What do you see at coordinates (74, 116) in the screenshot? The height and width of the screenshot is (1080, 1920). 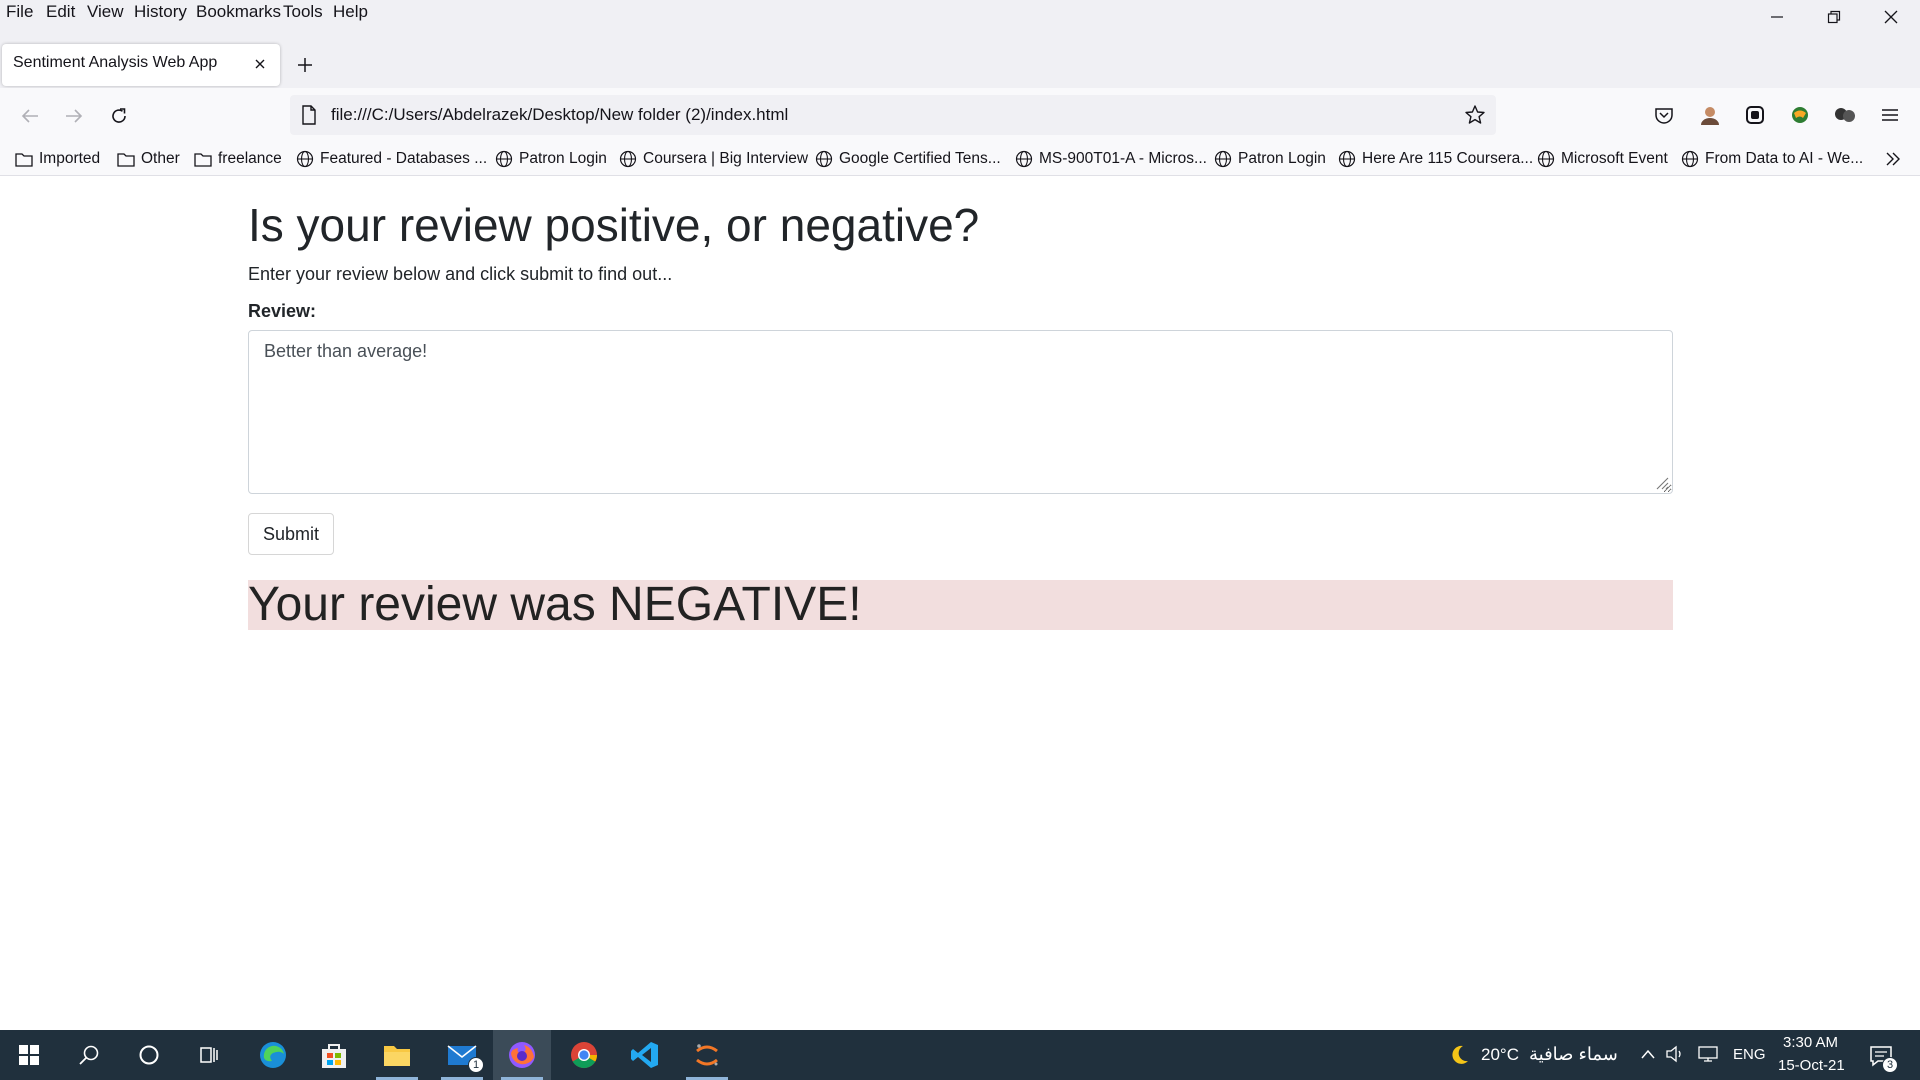 I see `forward-button` at bounding box center [74, 116].